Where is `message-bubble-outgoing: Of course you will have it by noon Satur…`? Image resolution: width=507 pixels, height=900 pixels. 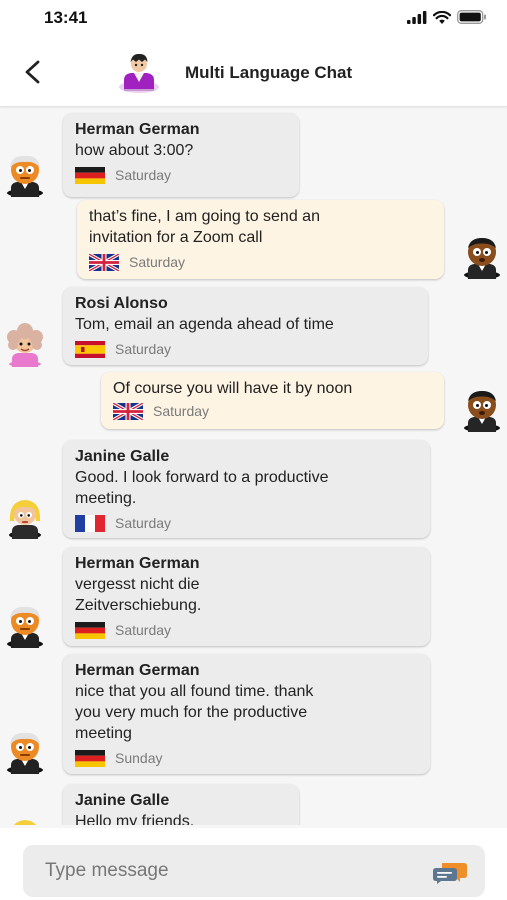 message-bubble-outgoing: Of course you will have it by noon Satur… is located at coordinates (272, 400).